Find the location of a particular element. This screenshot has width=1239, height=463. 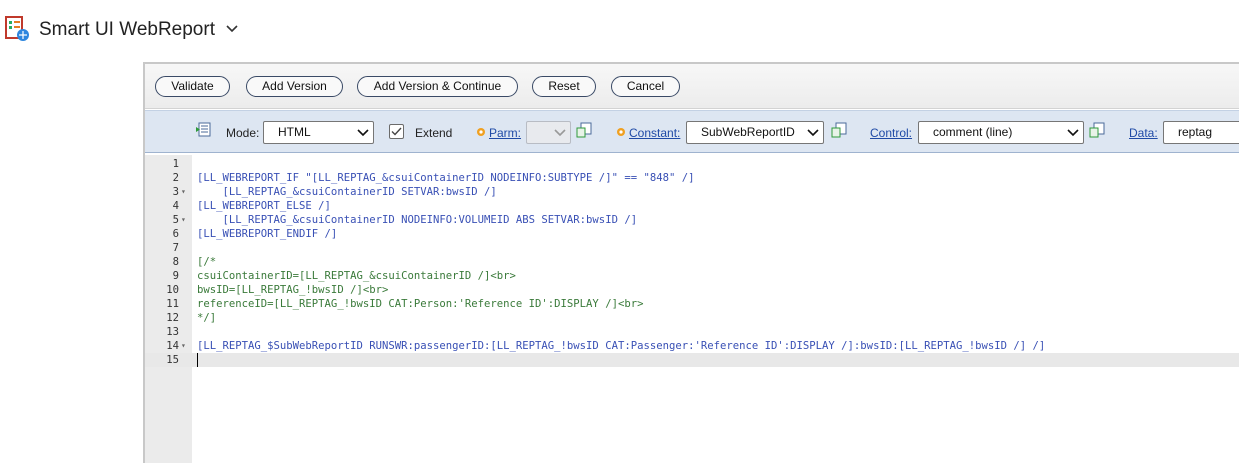

constant-link: Constant: is located at coordinates (654, 133).